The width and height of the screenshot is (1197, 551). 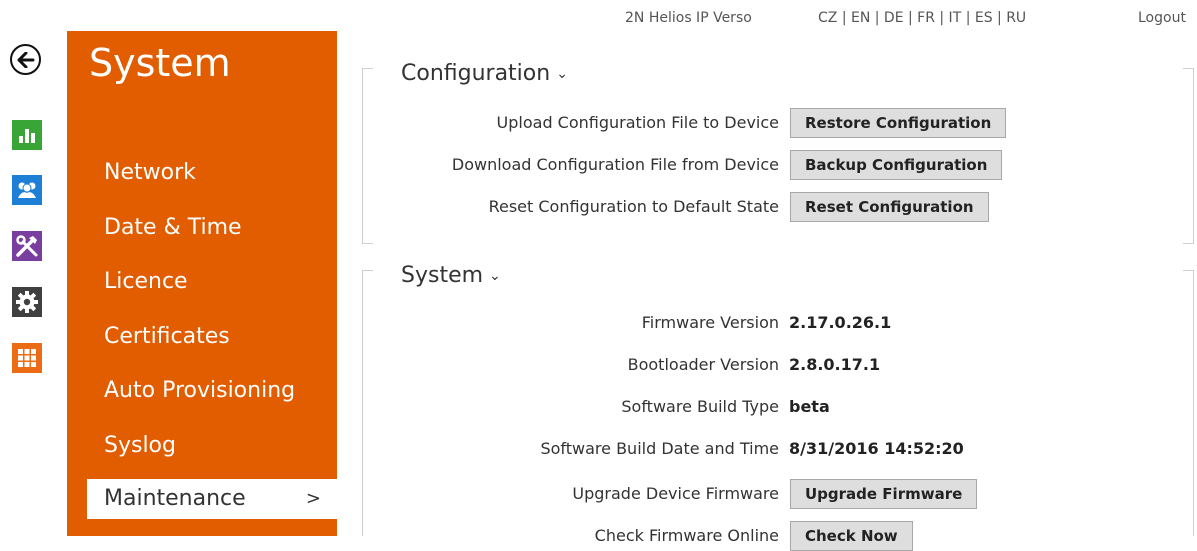 I want to click on back-button, so click(x=25, y=59).